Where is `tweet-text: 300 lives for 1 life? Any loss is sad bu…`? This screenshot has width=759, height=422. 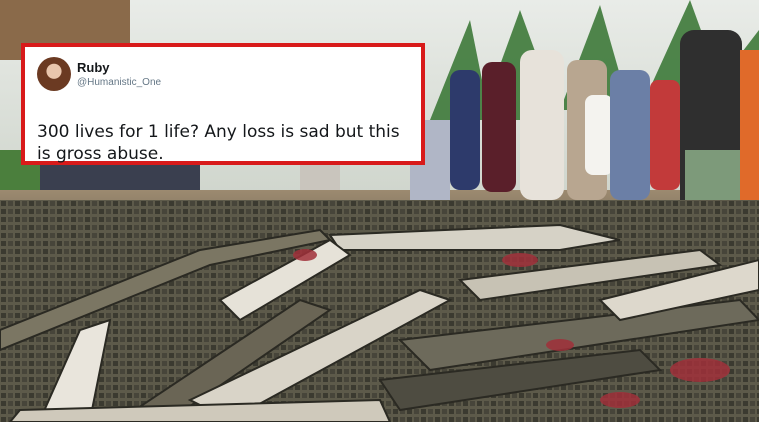 tweet-text: 300 lives for 1 life? Any loss is sad bu… is located at coordinates (218, 143).